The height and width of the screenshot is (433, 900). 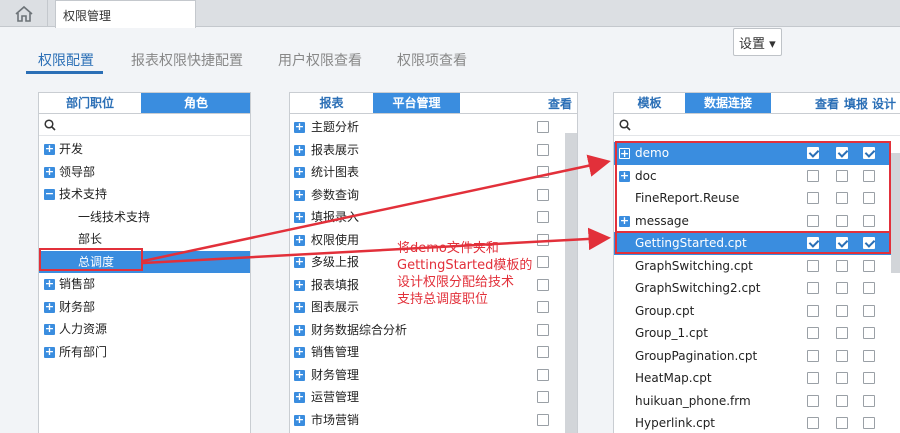 What do you see at coordinates (376, 209) in the screenshot?
I see `annotation-arrows` at bounding box center [376, 209].